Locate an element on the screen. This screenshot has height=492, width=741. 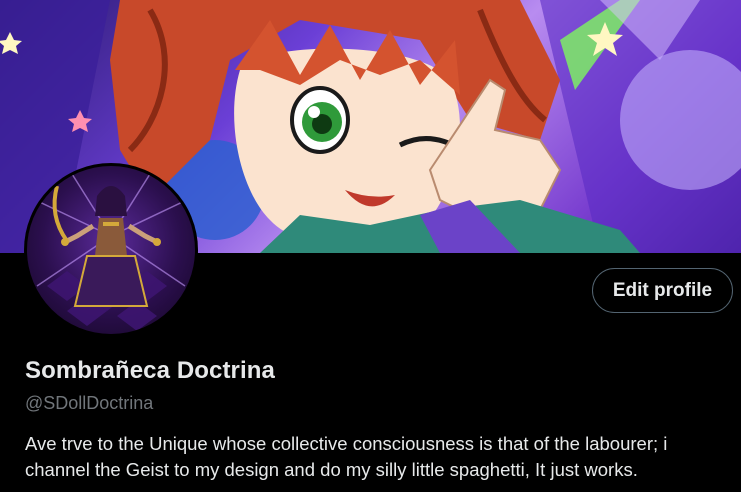
avatar is located at coordinates (111, 250).